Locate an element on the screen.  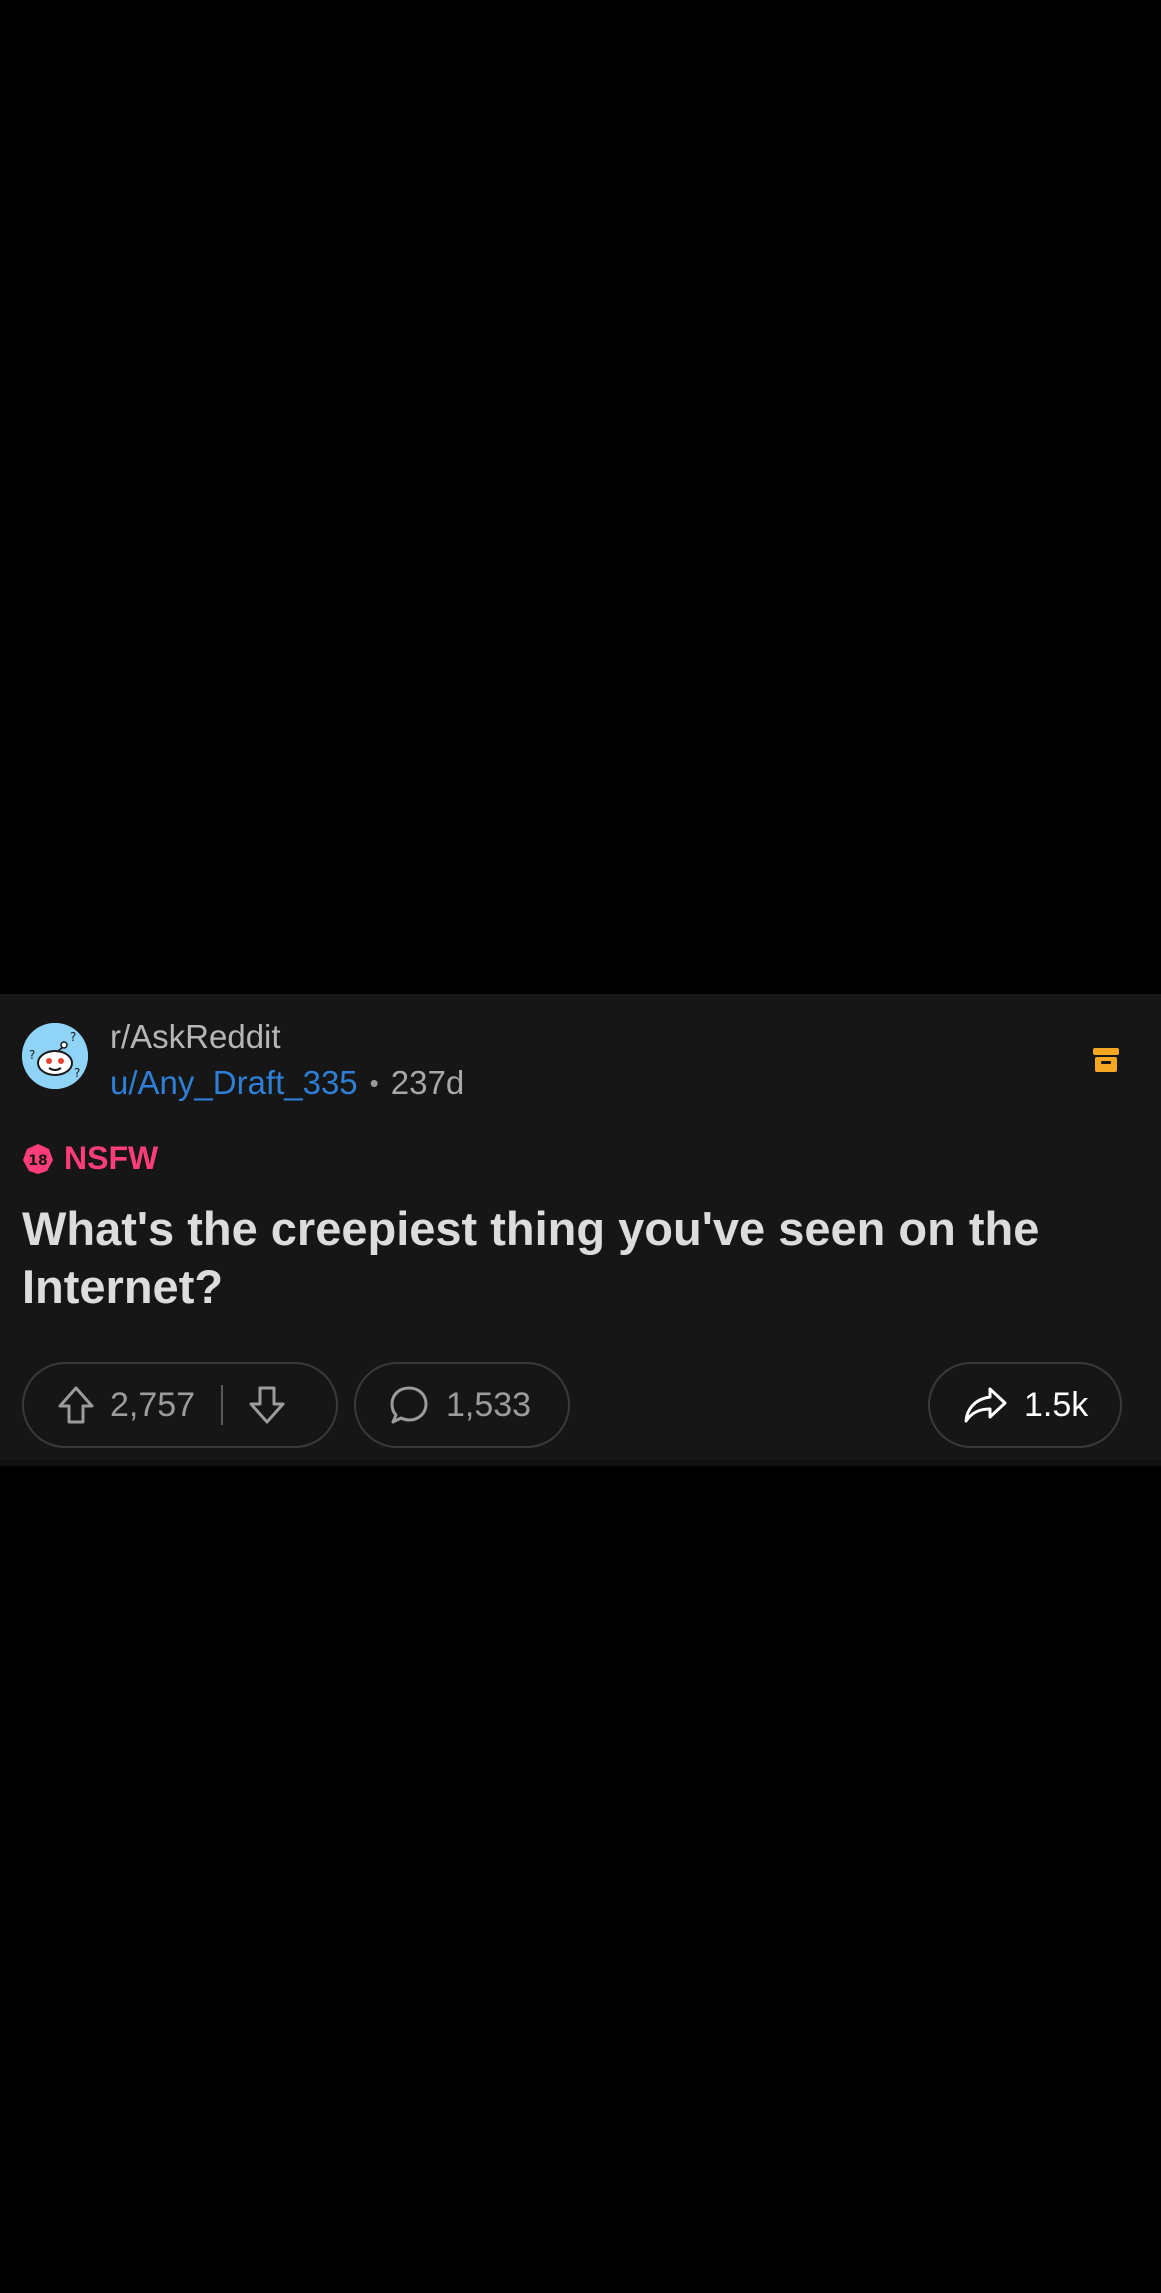
card-divider is located at coordinates (580, 1463).